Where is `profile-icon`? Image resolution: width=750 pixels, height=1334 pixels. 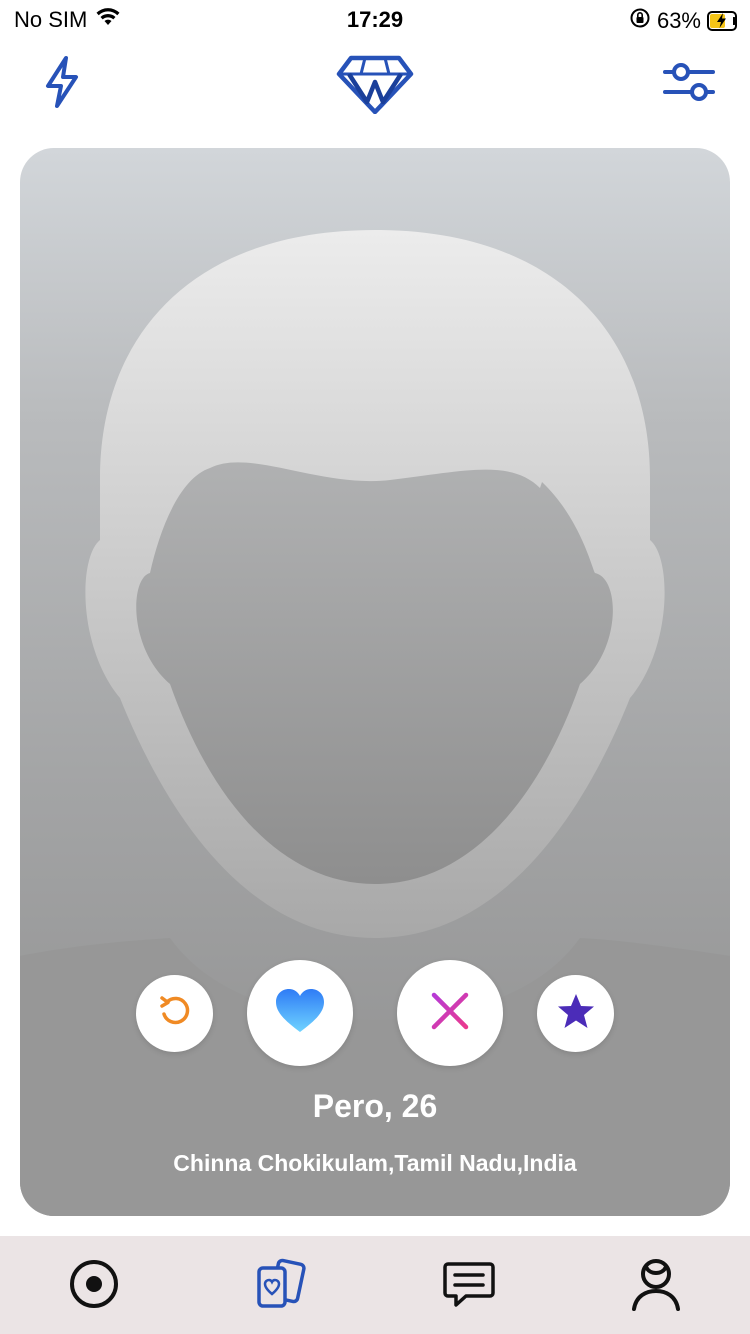 profile-icon is located at coordinates (656, 1286).